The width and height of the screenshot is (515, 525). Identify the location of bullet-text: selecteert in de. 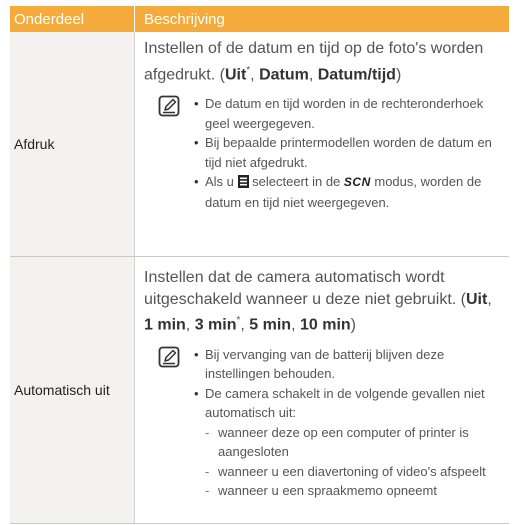
(296, 182).